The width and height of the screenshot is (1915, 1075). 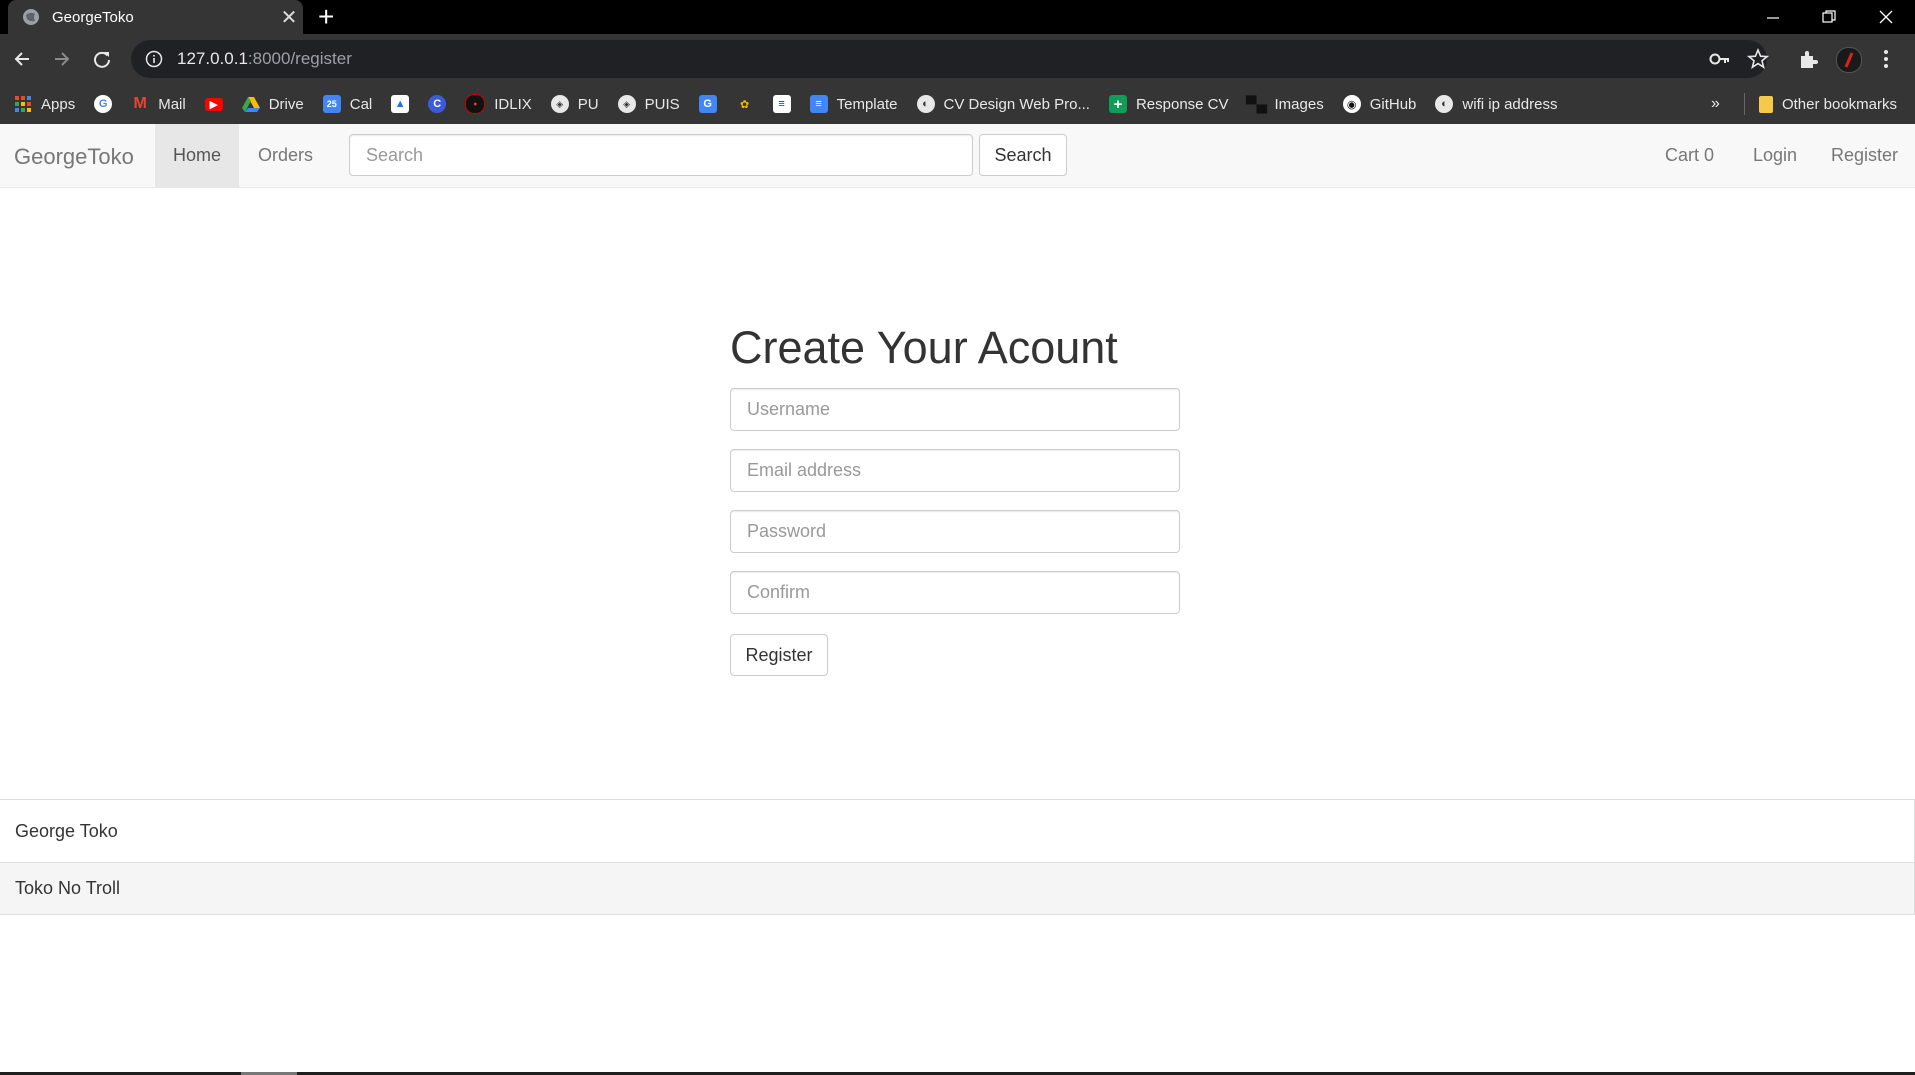 I want to click on nav-home: Home, so click(x=197, y=155).